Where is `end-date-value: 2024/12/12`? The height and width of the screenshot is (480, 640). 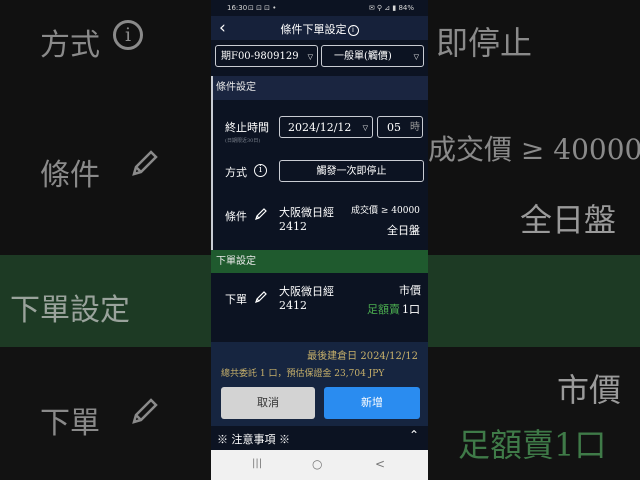 end-date-value: 2024/12/12 is located at coordinates (320, 127).